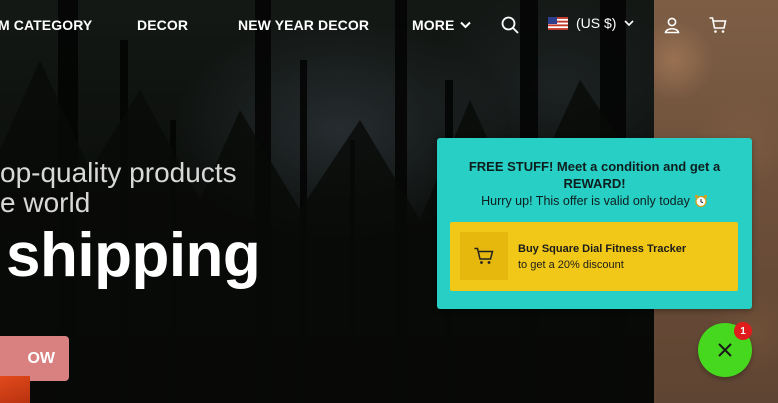 This screenshot has height=403, width=778. I want to click on hero-headline: shipping, so click(133, 255).